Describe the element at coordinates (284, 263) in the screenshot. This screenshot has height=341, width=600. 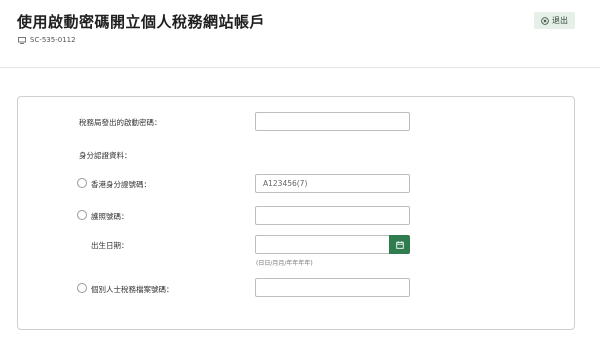
I see `dob-format-hint: (日日/月月/年年年年)` at that location.